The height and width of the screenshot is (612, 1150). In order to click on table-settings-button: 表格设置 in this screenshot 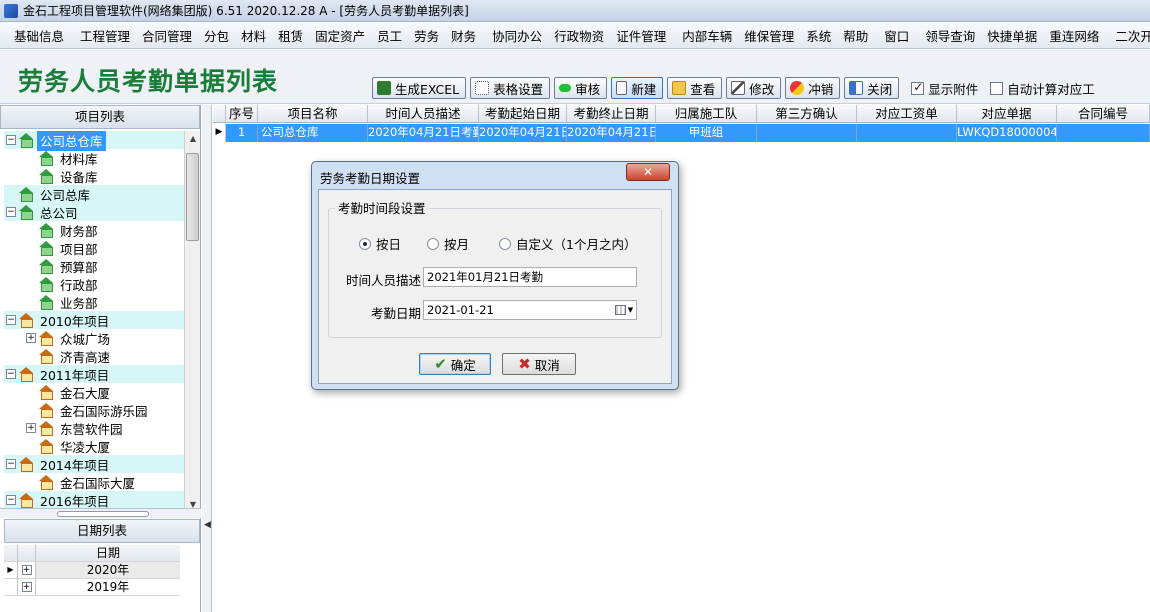, I will do `click(510, 88)`.